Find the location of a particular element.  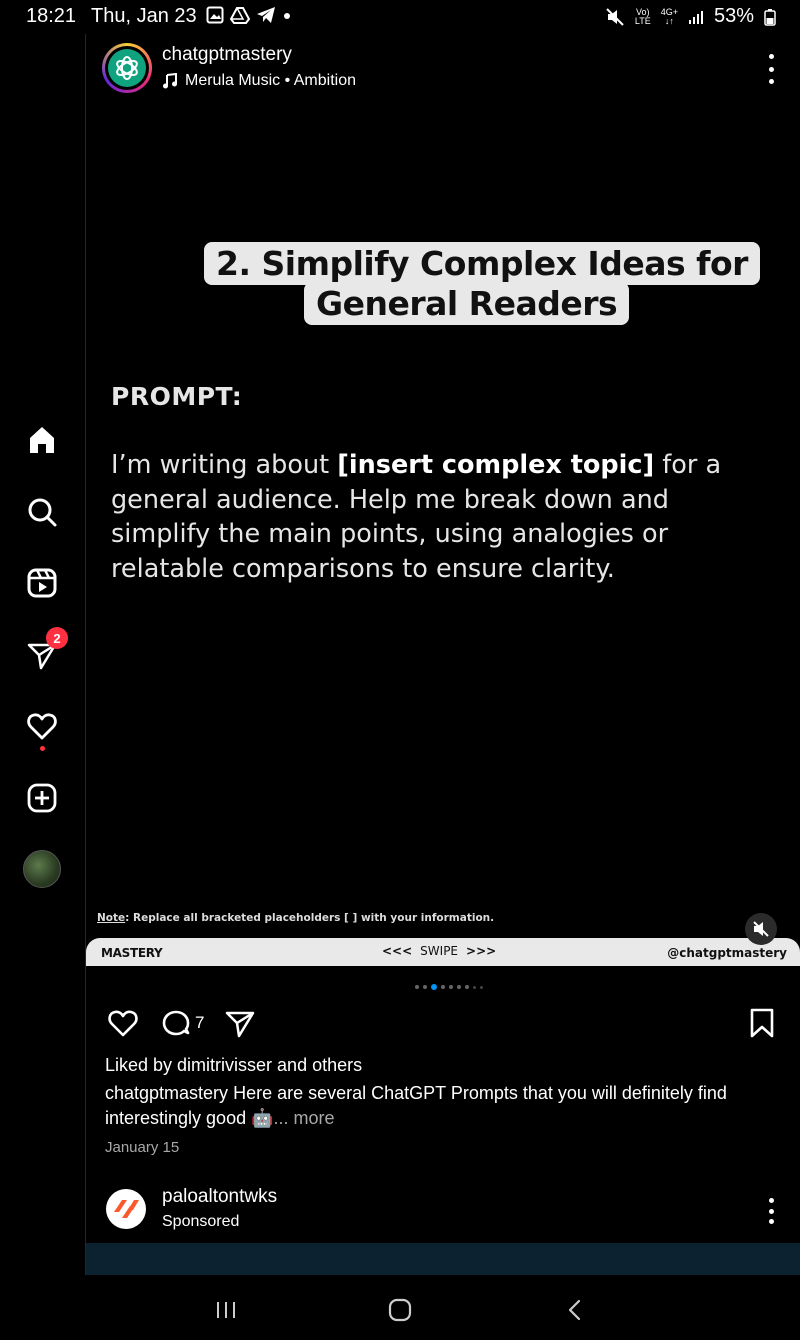

save-button is located at coordinates (762, 1023).